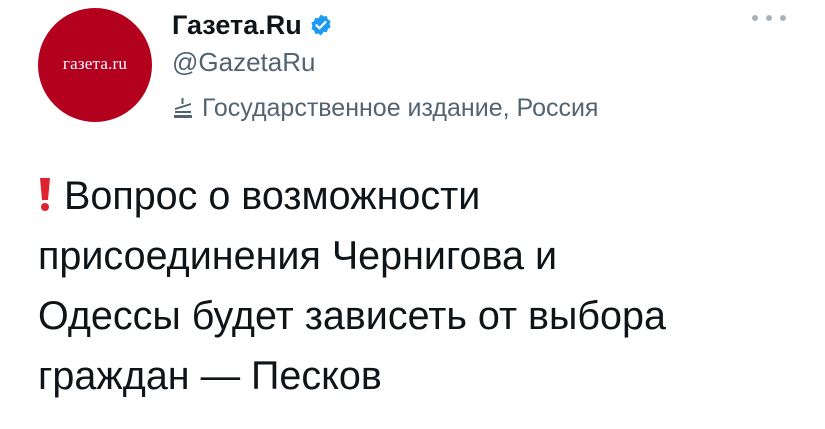  I want to click on government-building-icon, so click(183, 108).